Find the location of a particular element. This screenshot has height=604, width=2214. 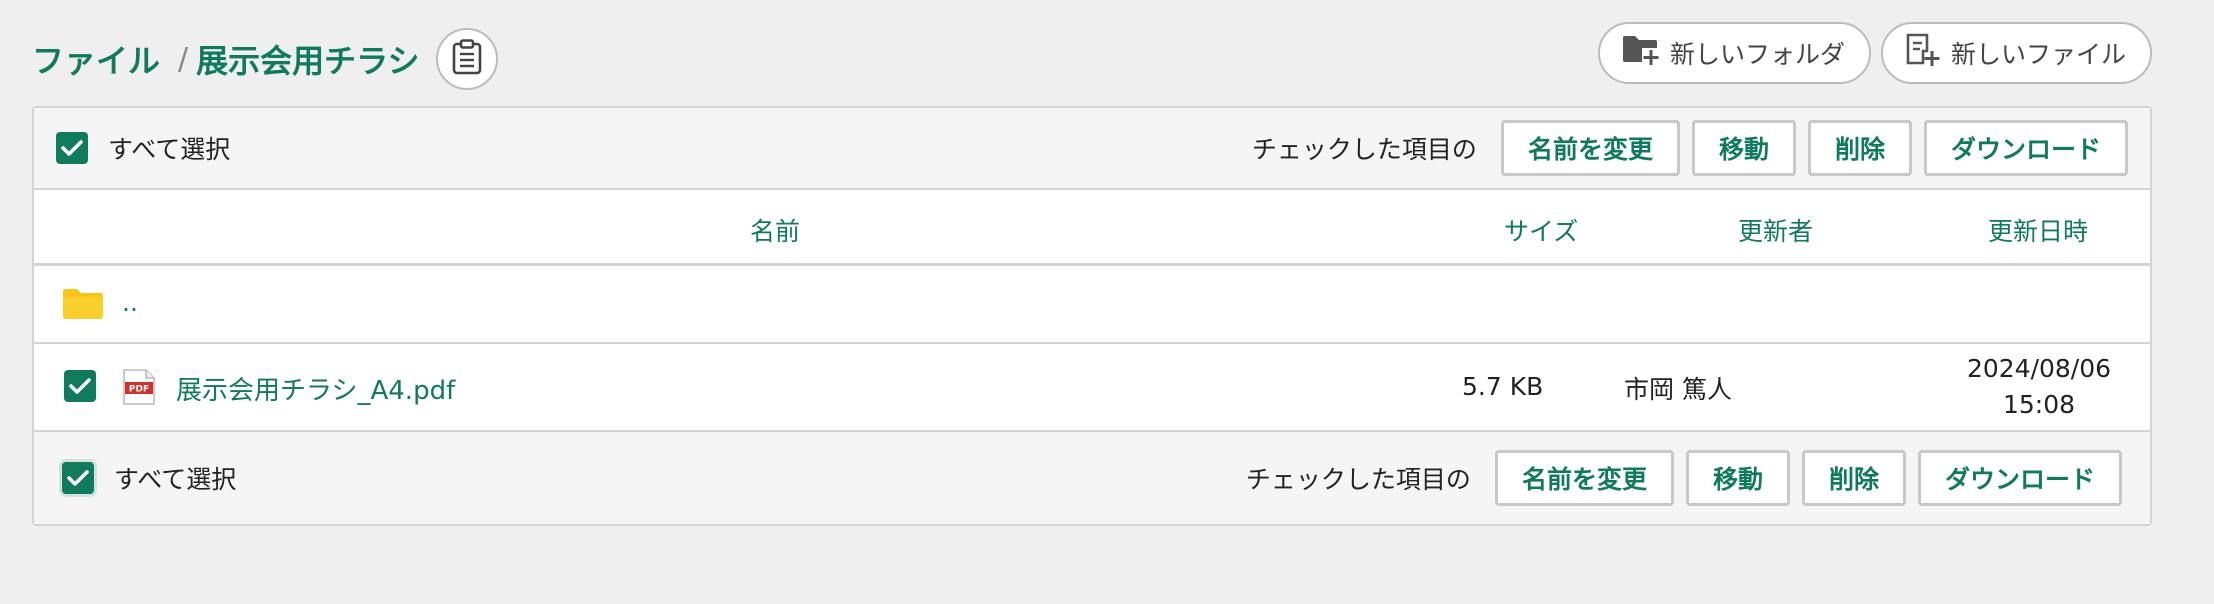

clipboard-icon is located at coordinates (467, 59).